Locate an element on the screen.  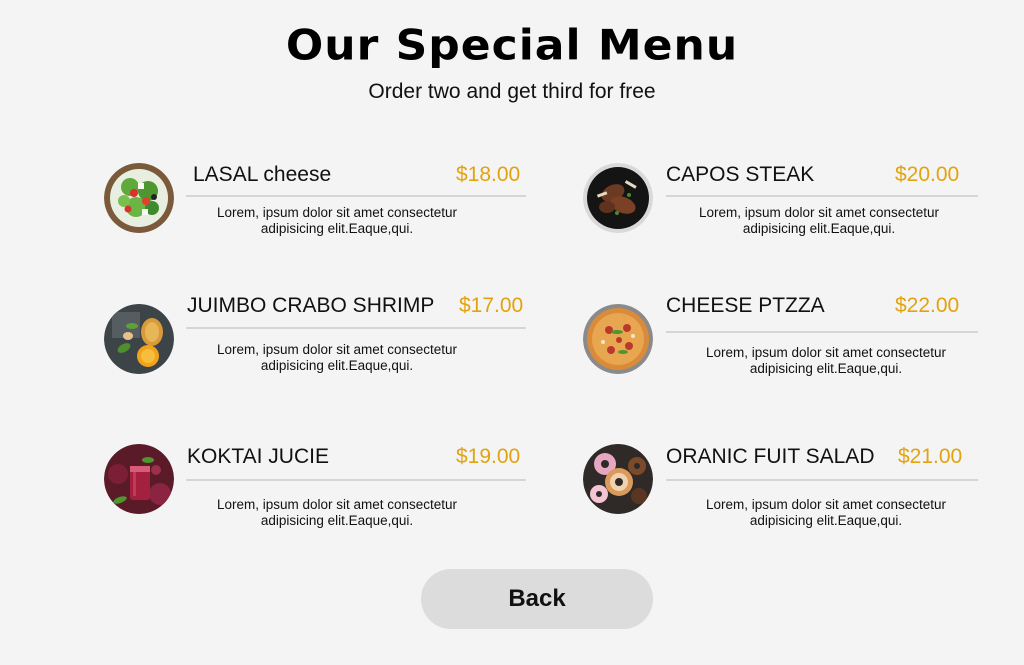
menu-item-name: LASAL cheese is located at coordinates (262, 174).